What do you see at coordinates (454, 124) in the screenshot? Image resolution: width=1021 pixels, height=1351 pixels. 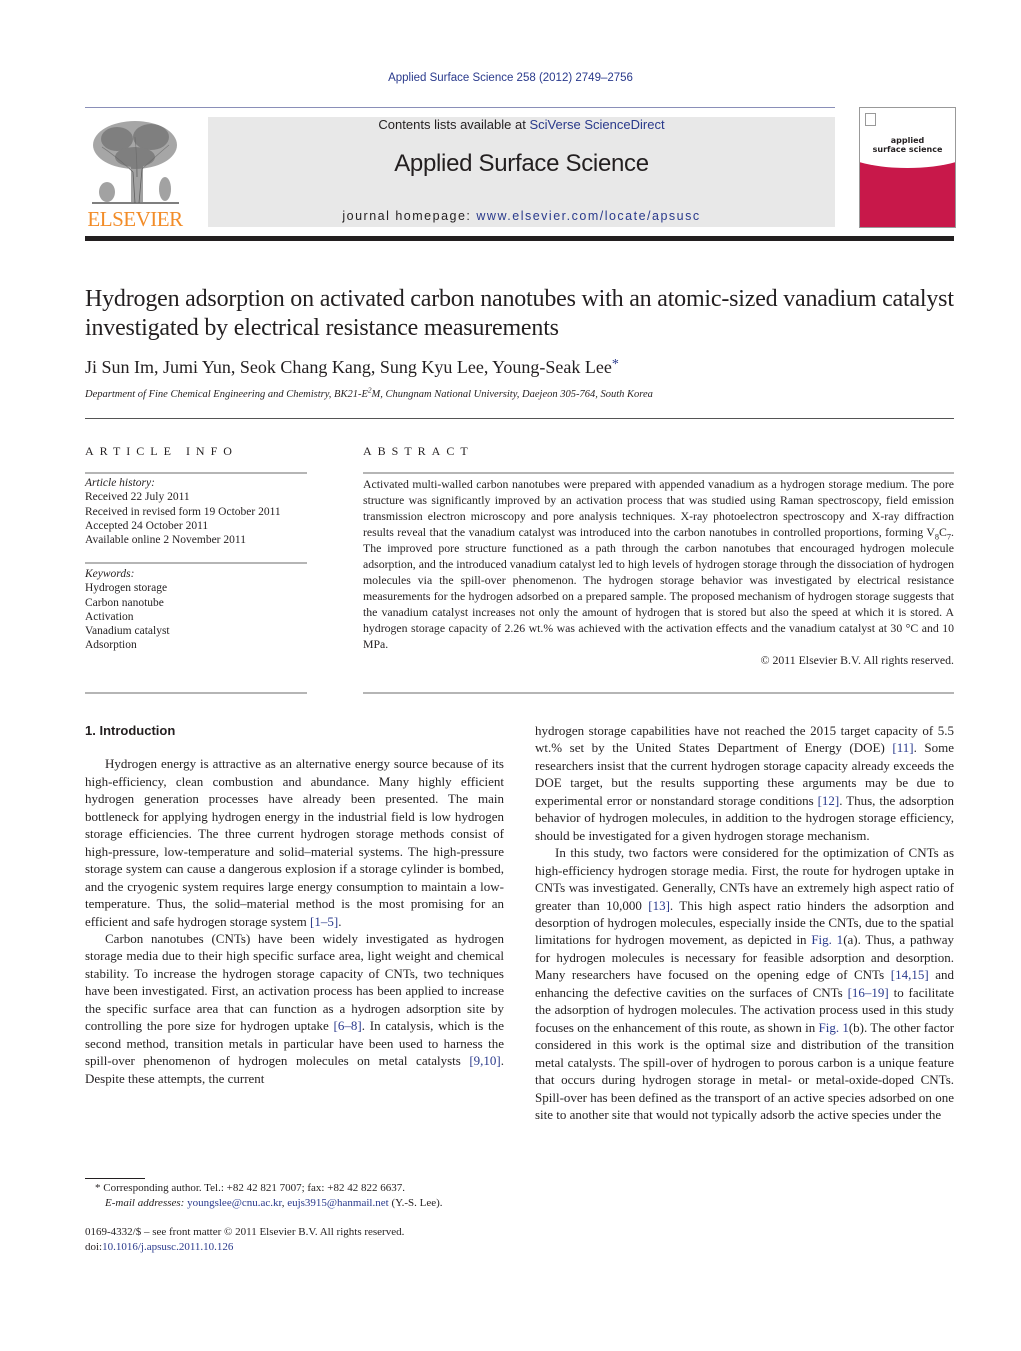 I see `contents-prefix: Contents lists available at` at bounding box center [454, 124].